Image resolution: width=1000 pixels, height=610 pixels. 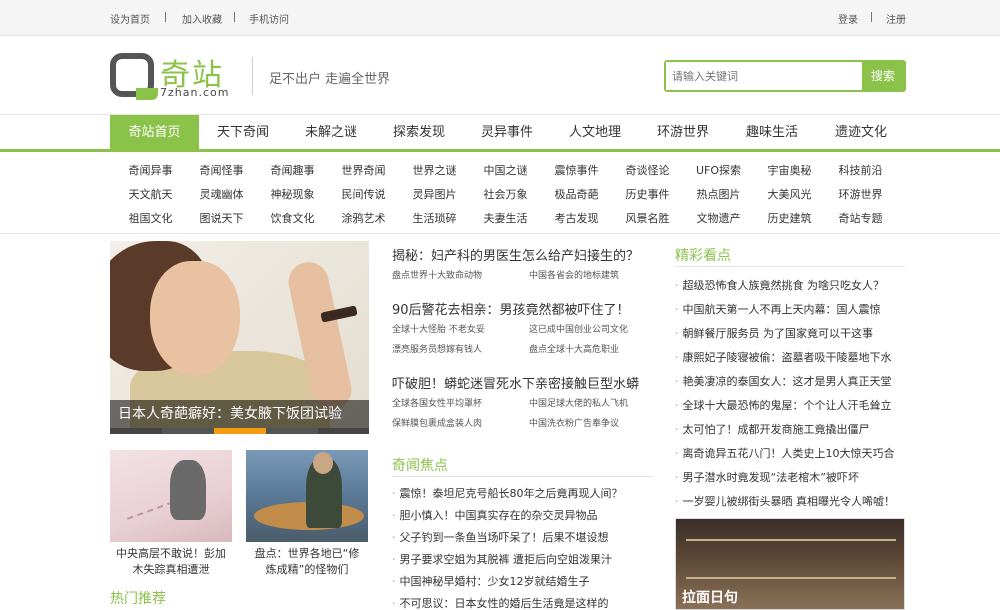 I want to click on subnav-item: 夫妻生活, so click(x=505, y=218).